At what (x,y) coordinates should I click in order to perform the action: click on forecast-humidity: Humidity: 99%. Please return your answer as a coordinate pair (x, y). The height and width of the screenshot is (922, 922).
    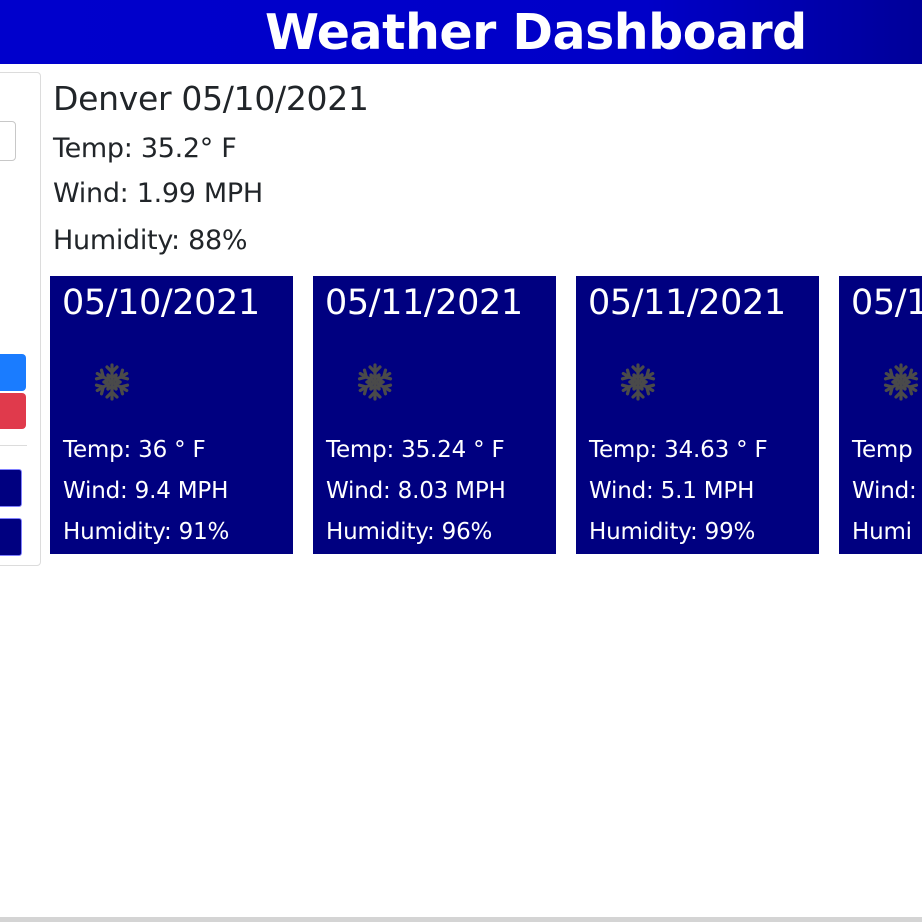
    Looking at the image, I should click on (672, 532).